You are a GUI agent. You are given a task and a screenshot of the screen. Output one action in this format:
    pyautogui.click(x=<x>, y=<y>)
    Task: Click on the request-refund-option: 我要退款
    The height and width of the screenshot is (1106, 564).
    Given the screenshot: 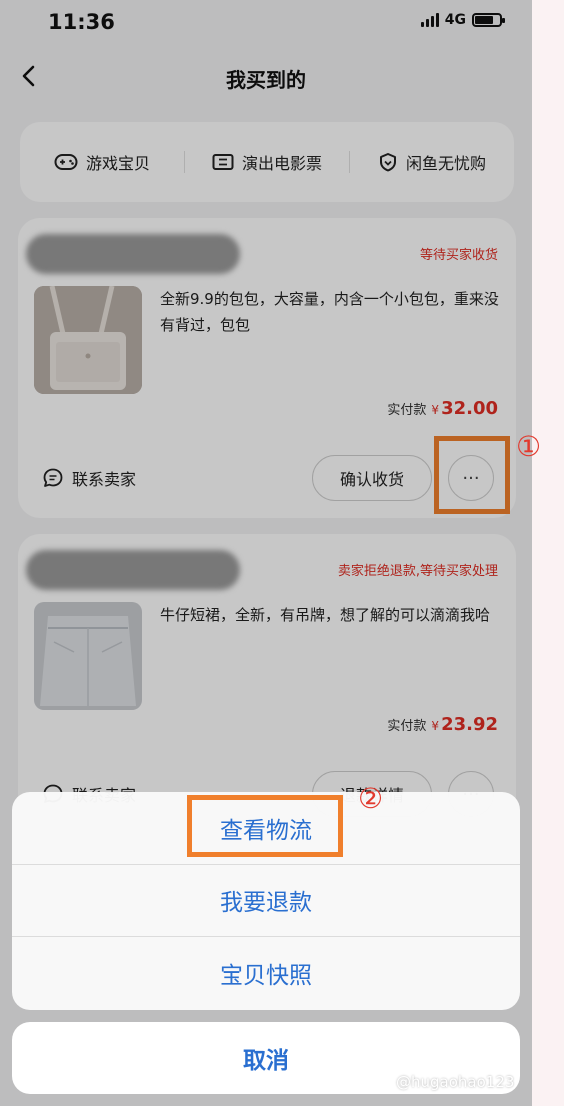 What is the action you would take?
    pyautogui.click(x=266, y=901)
    